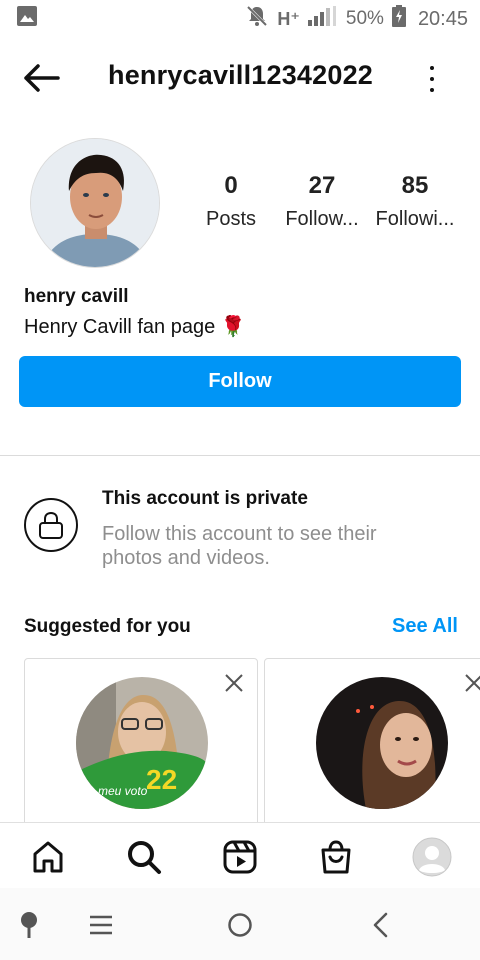 The image size is (480, 960). I want to click on suggested-avatar: 22 meu voto, so click(142, 743).